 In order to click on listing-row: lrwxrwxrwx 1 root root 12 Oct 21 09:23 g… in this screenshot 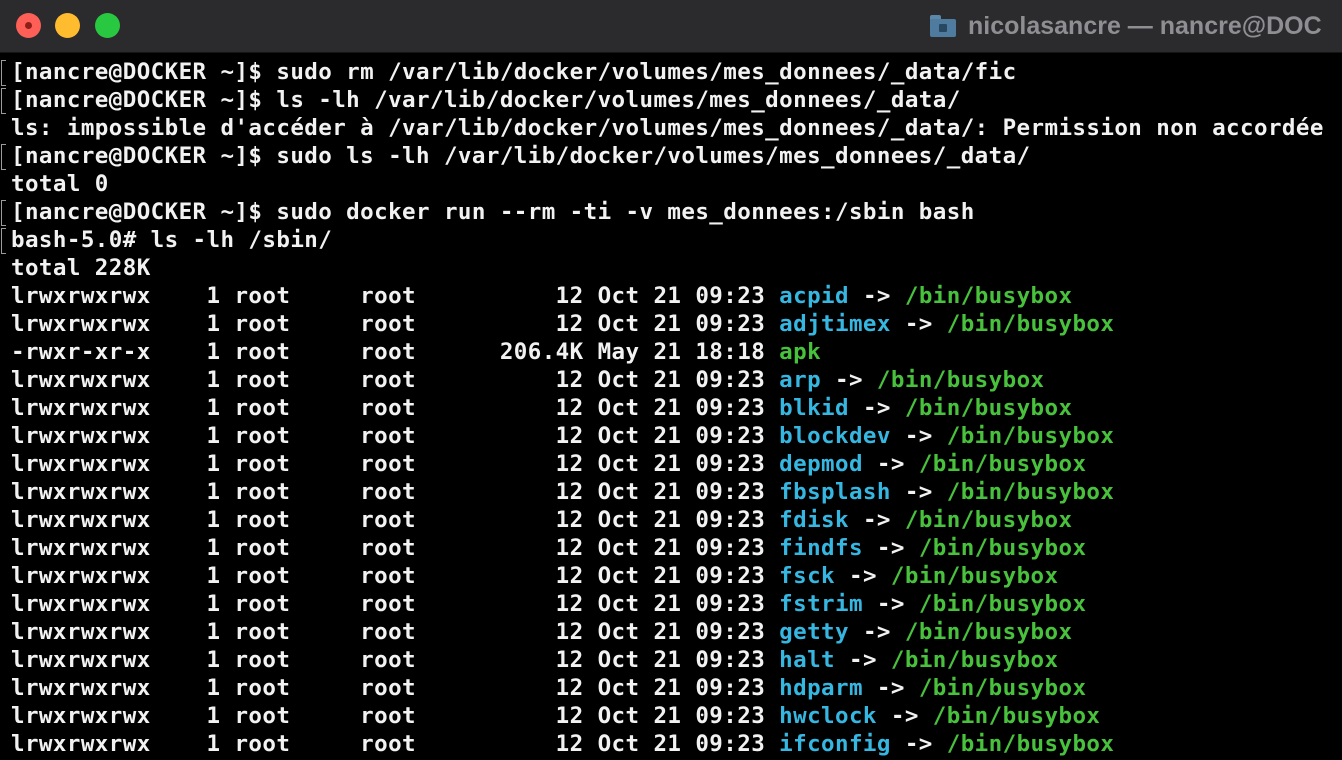, I will do `click(671, 632)`.